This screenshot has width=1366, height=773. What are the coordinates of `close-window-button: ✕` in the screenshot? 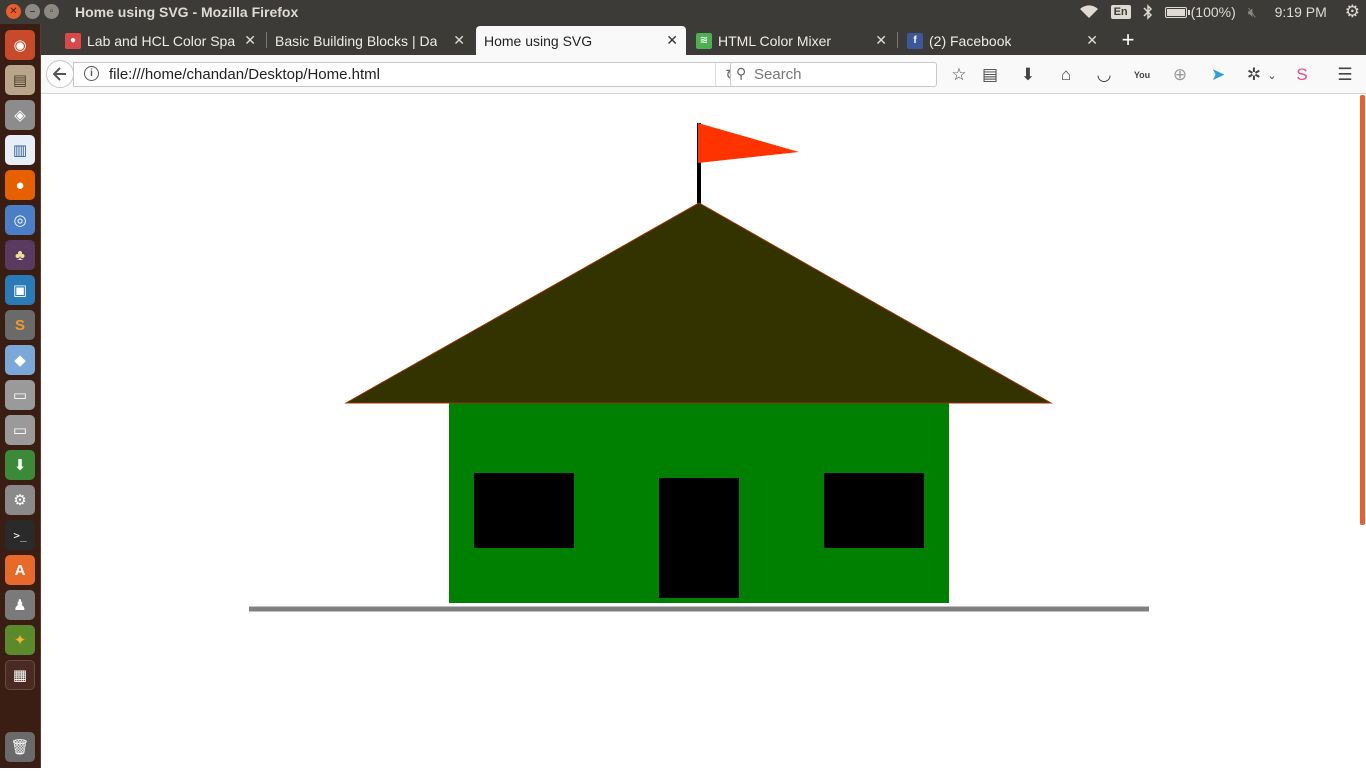 It's located at (13, 11).